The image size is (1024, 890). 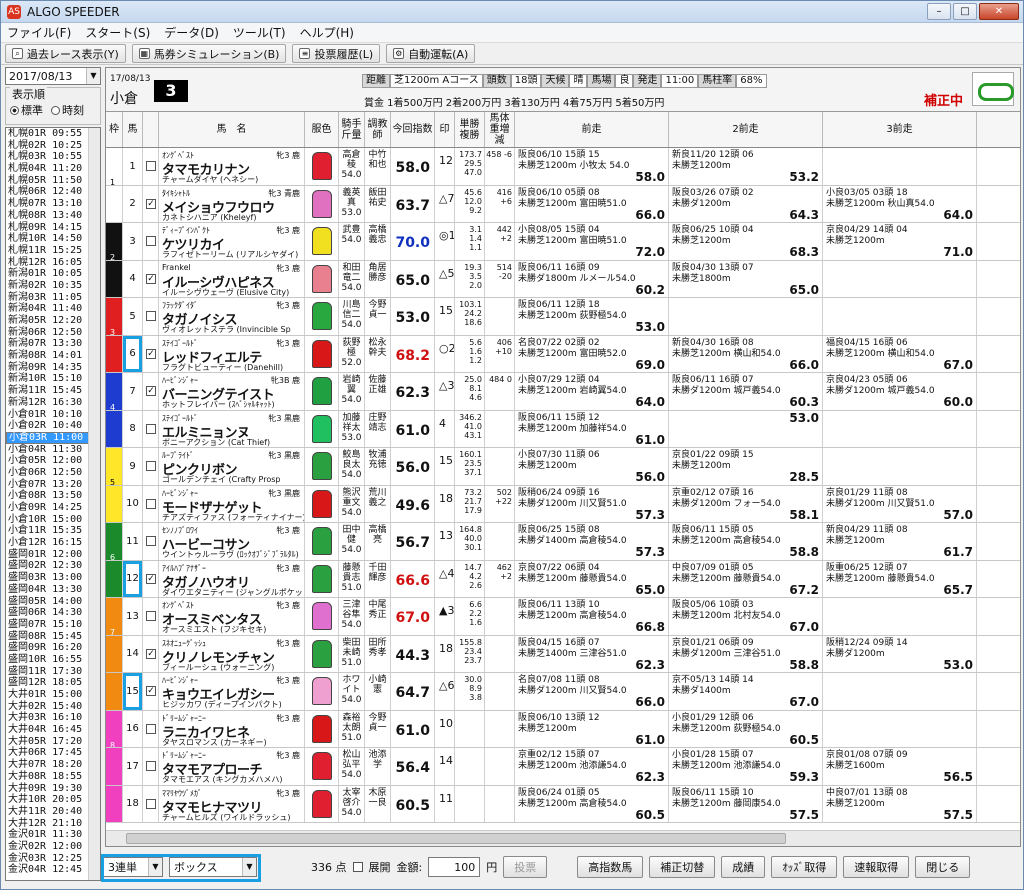 I want to click on past-race-2-cell: 新良11/20 12頭 06 未勝芝1200m 53.2, so click(x=746, y=166).